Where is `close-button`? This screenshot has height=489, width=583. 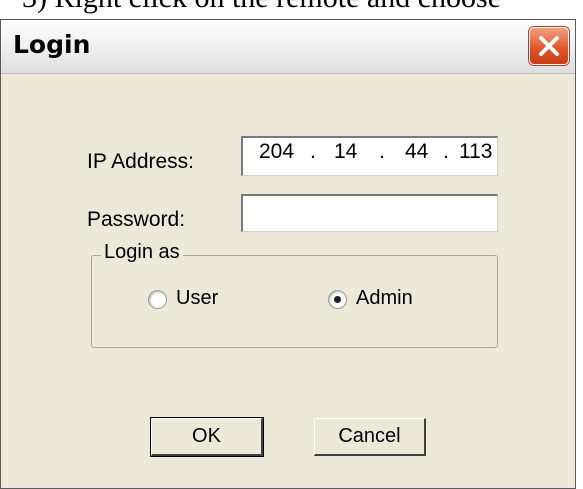
close-button is located at coordinates (549, 46).